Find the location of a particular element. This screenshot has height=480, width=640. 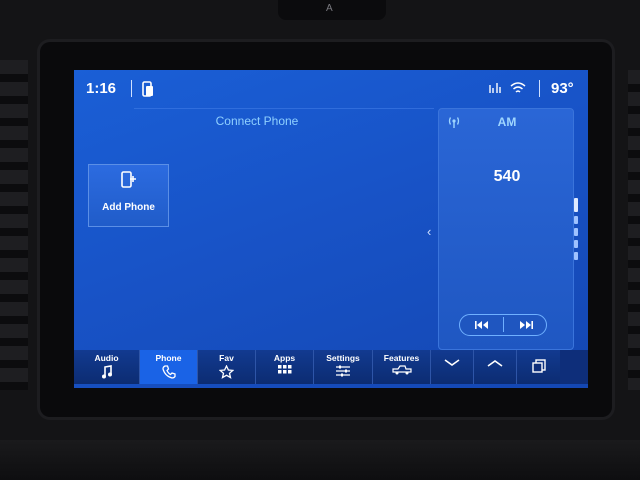

radio-frequency: 540 is located at coordinates (507, 176).